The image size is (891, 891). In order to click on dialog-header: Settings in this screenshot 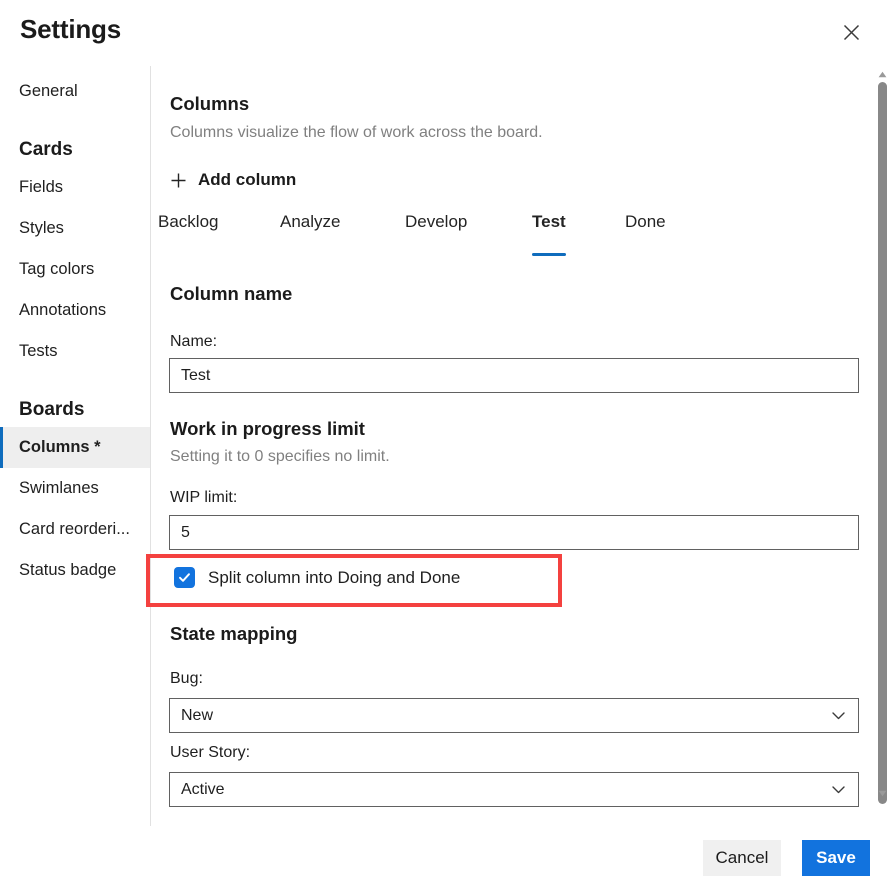, I will do `click(445, 31)`.